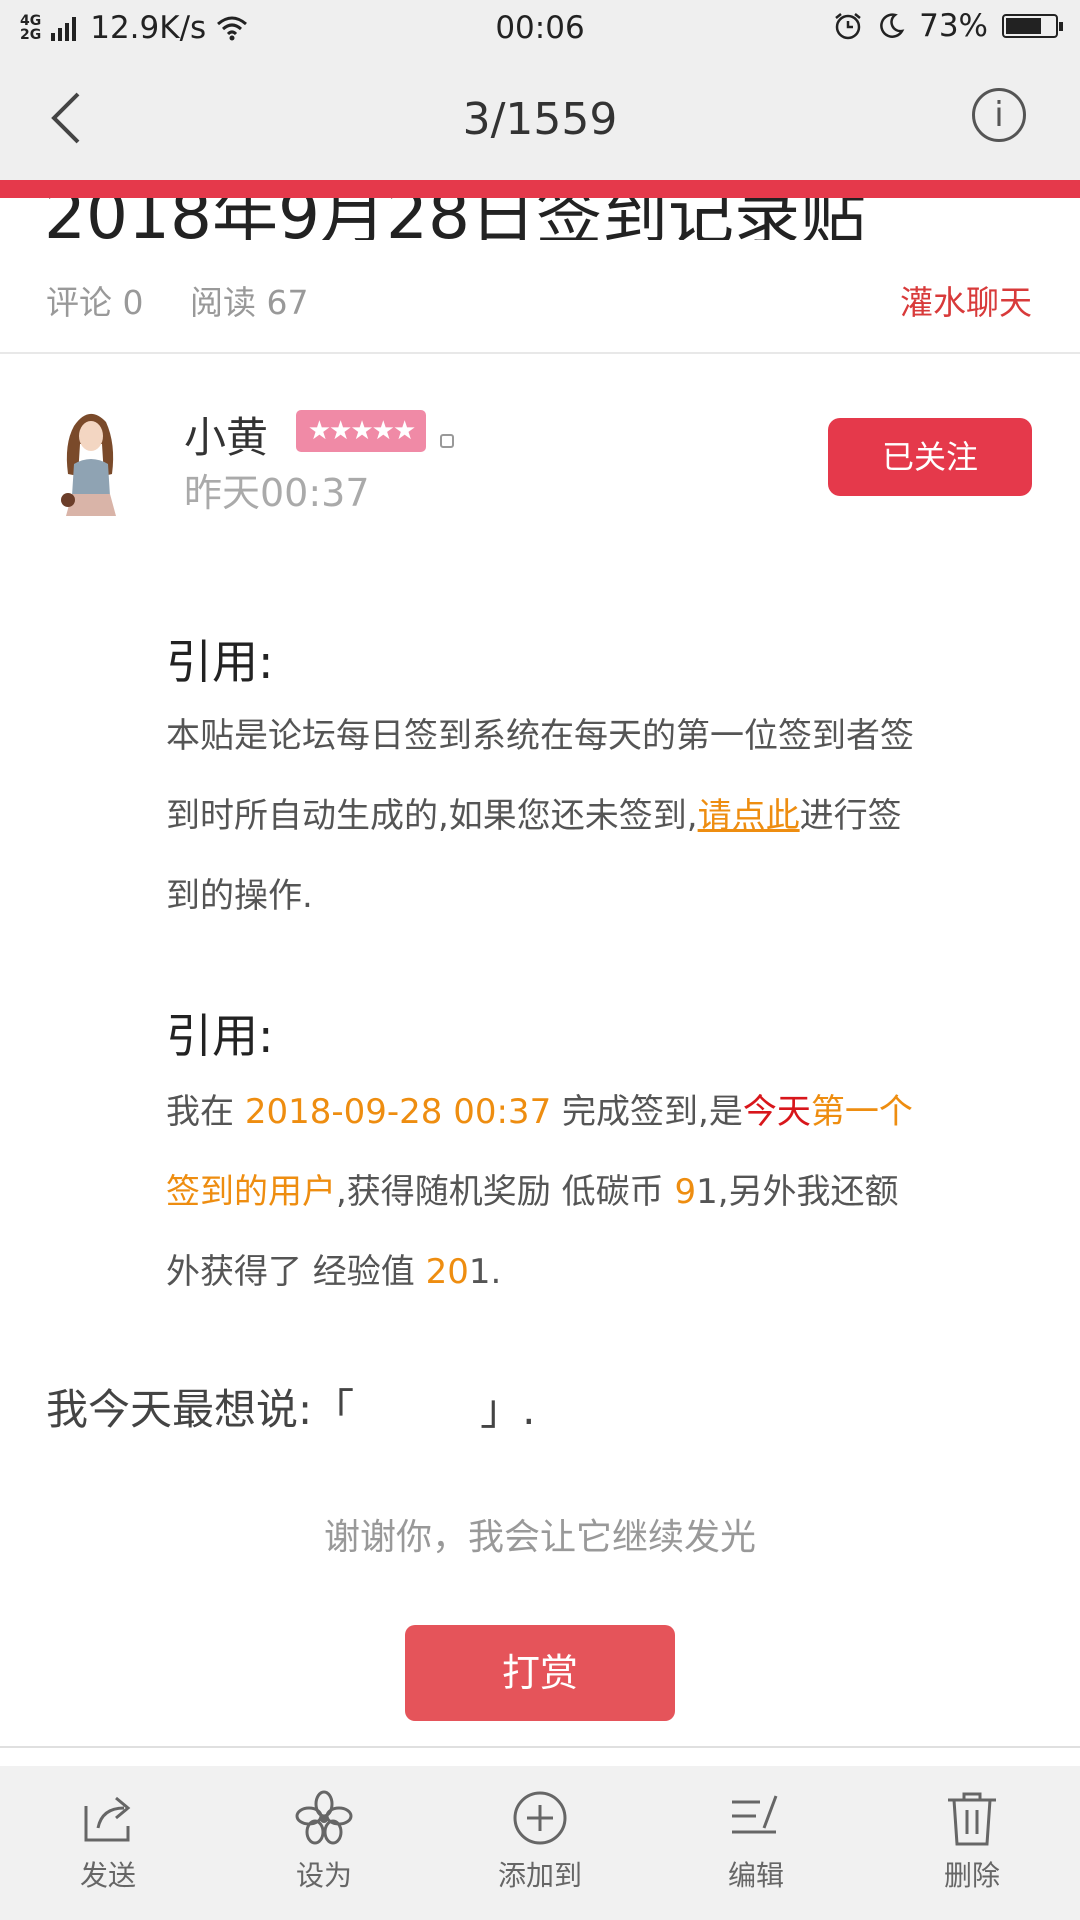  What do you see at coordinates (361, 431) in the screenshot?
I see `rank-badge: ★★★★★` at bounding box center [361, 431].